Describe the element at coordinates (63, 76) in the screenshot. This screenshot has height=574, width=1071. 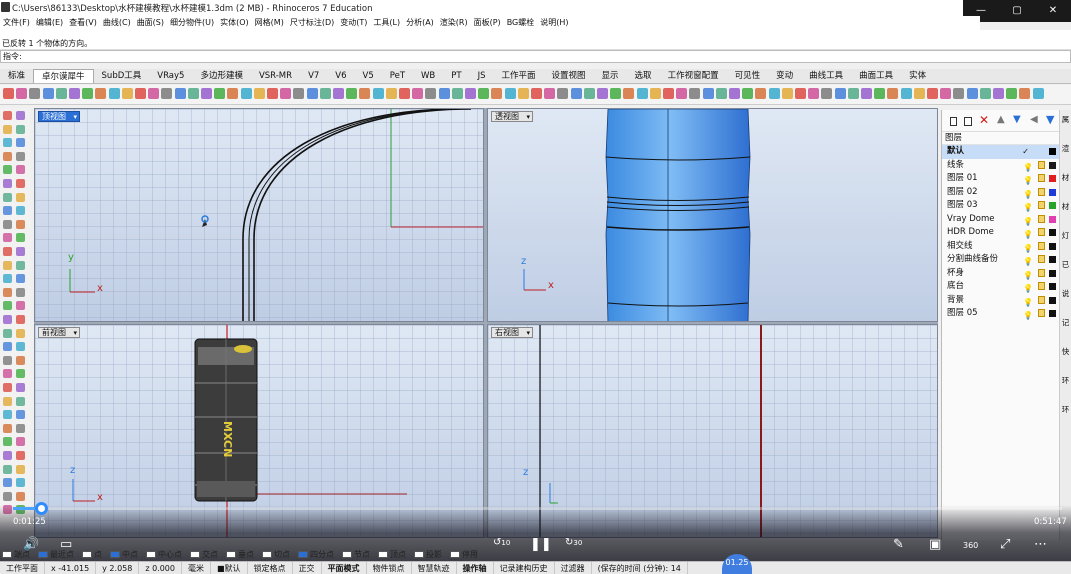
I see `toolbar-tab: 卓尔谟犀牛` at that location.